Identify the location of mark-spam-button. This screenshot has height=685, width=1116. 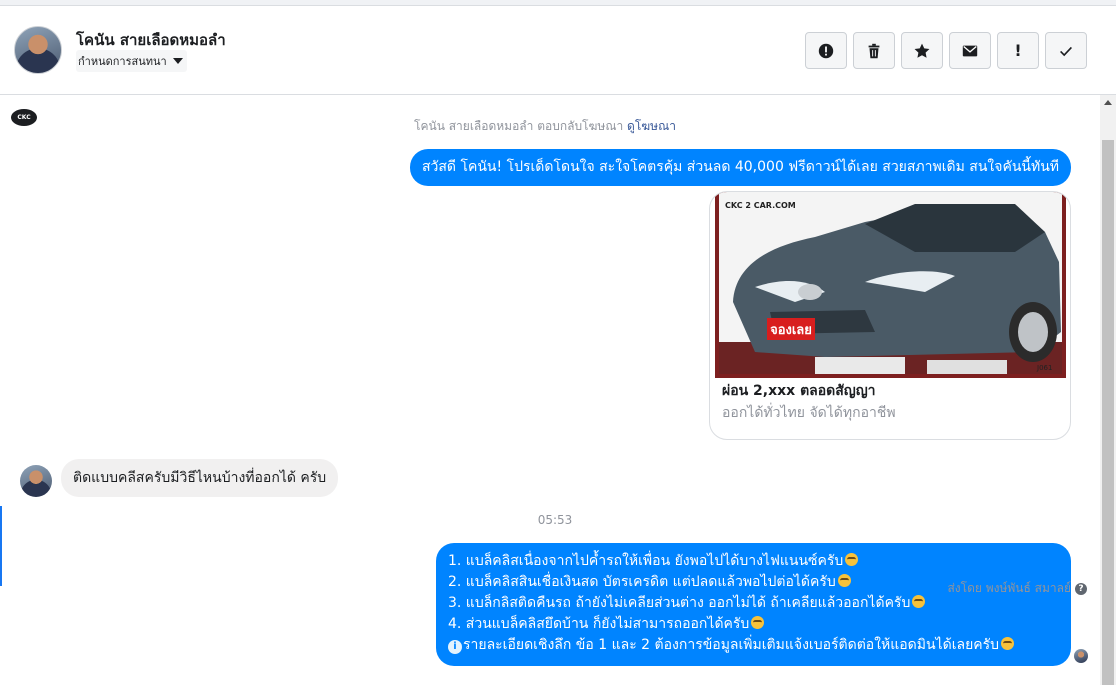
(826, 50).